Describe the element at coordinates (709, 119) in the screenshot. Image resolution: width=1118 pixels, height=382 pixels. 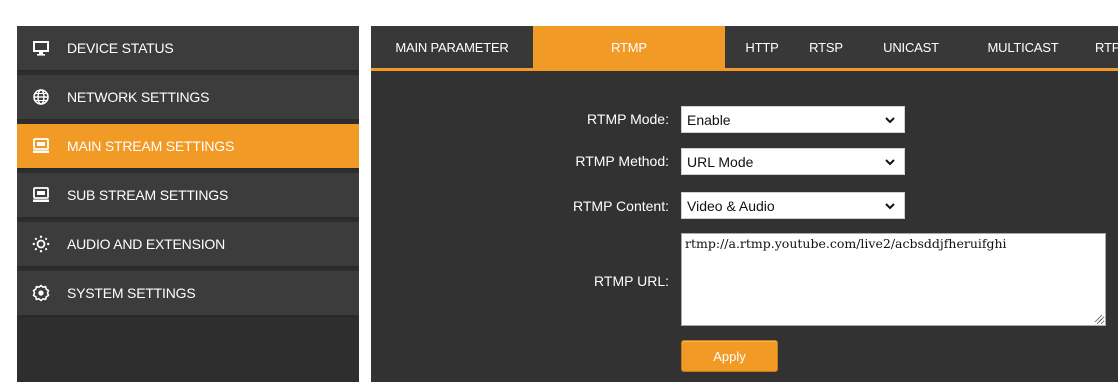
I see `rtmp-mode-value: Enable` at that location.